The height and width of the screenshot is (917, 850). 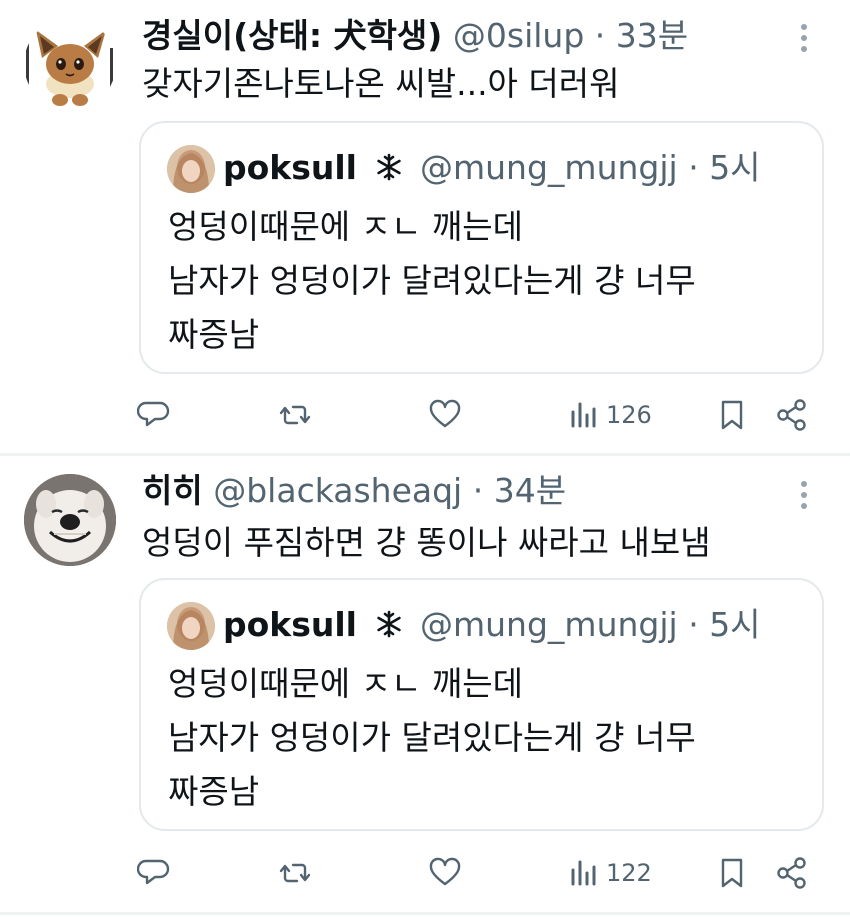 I want to click on tweet-text: 갖자기존나토나온 씨발...아 더러워, so click(x=381, y=83).